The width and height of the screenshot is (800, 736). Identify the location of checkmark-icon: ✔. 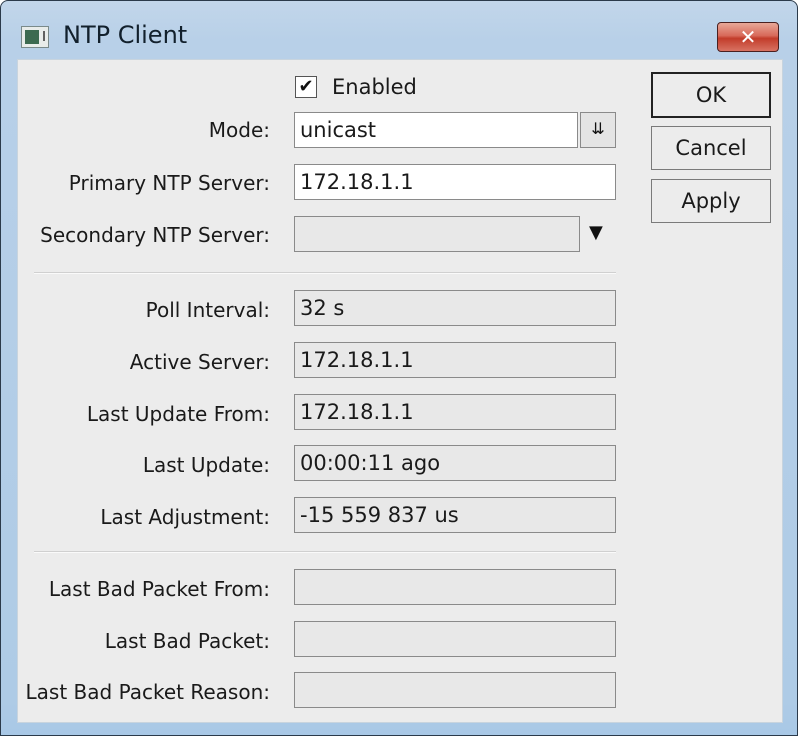
(306, 86).